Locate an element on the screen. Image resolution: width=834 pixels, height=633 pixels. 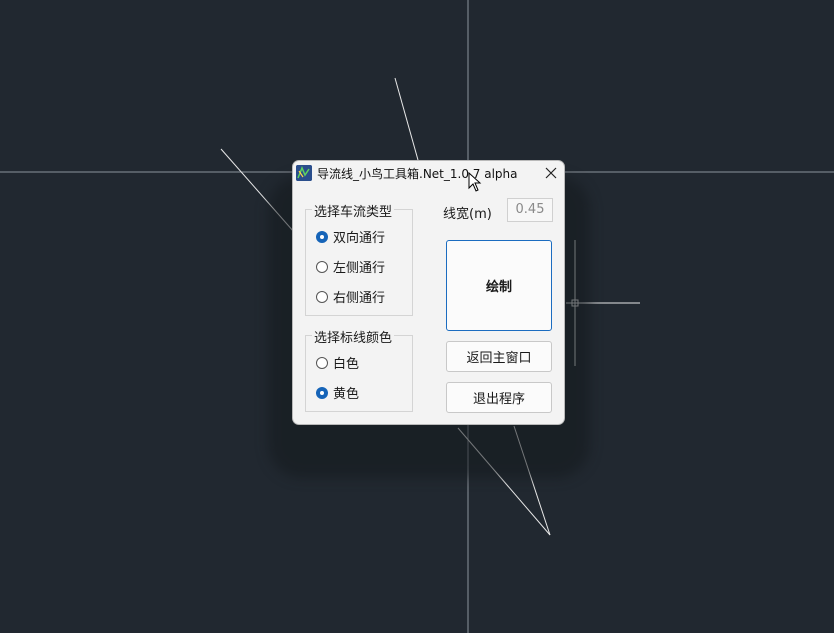
line-color-legend: 选择标线颜色 is located at coordinates (353, 336).